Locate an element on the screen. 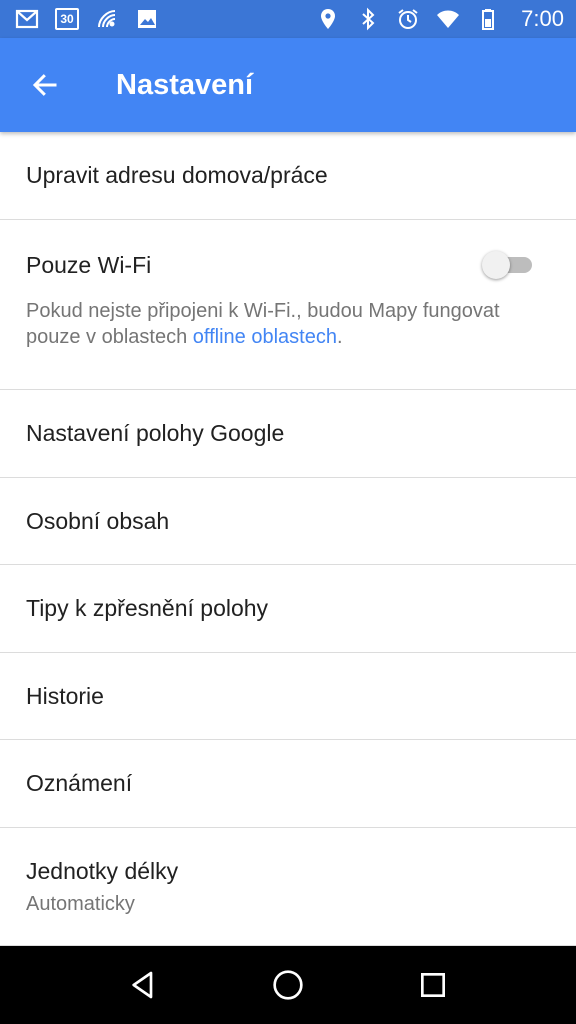  setting-label: Nastavení polohy Google is located at coordinates (155, 433).